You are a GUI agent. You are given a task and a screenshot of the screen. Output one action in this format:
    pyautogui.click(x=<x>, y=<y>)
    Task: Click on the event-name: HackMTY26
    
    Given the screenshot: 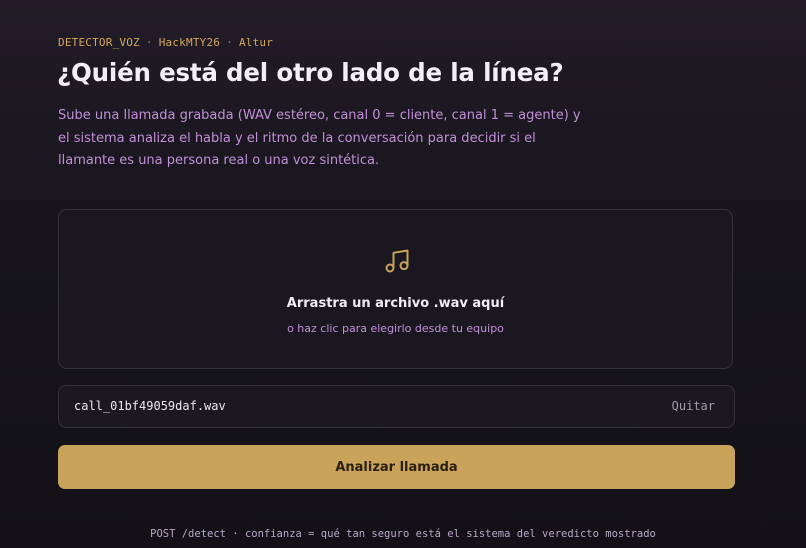 What is the action you would take?
    pyautogui.click(x=189, y=42)
    